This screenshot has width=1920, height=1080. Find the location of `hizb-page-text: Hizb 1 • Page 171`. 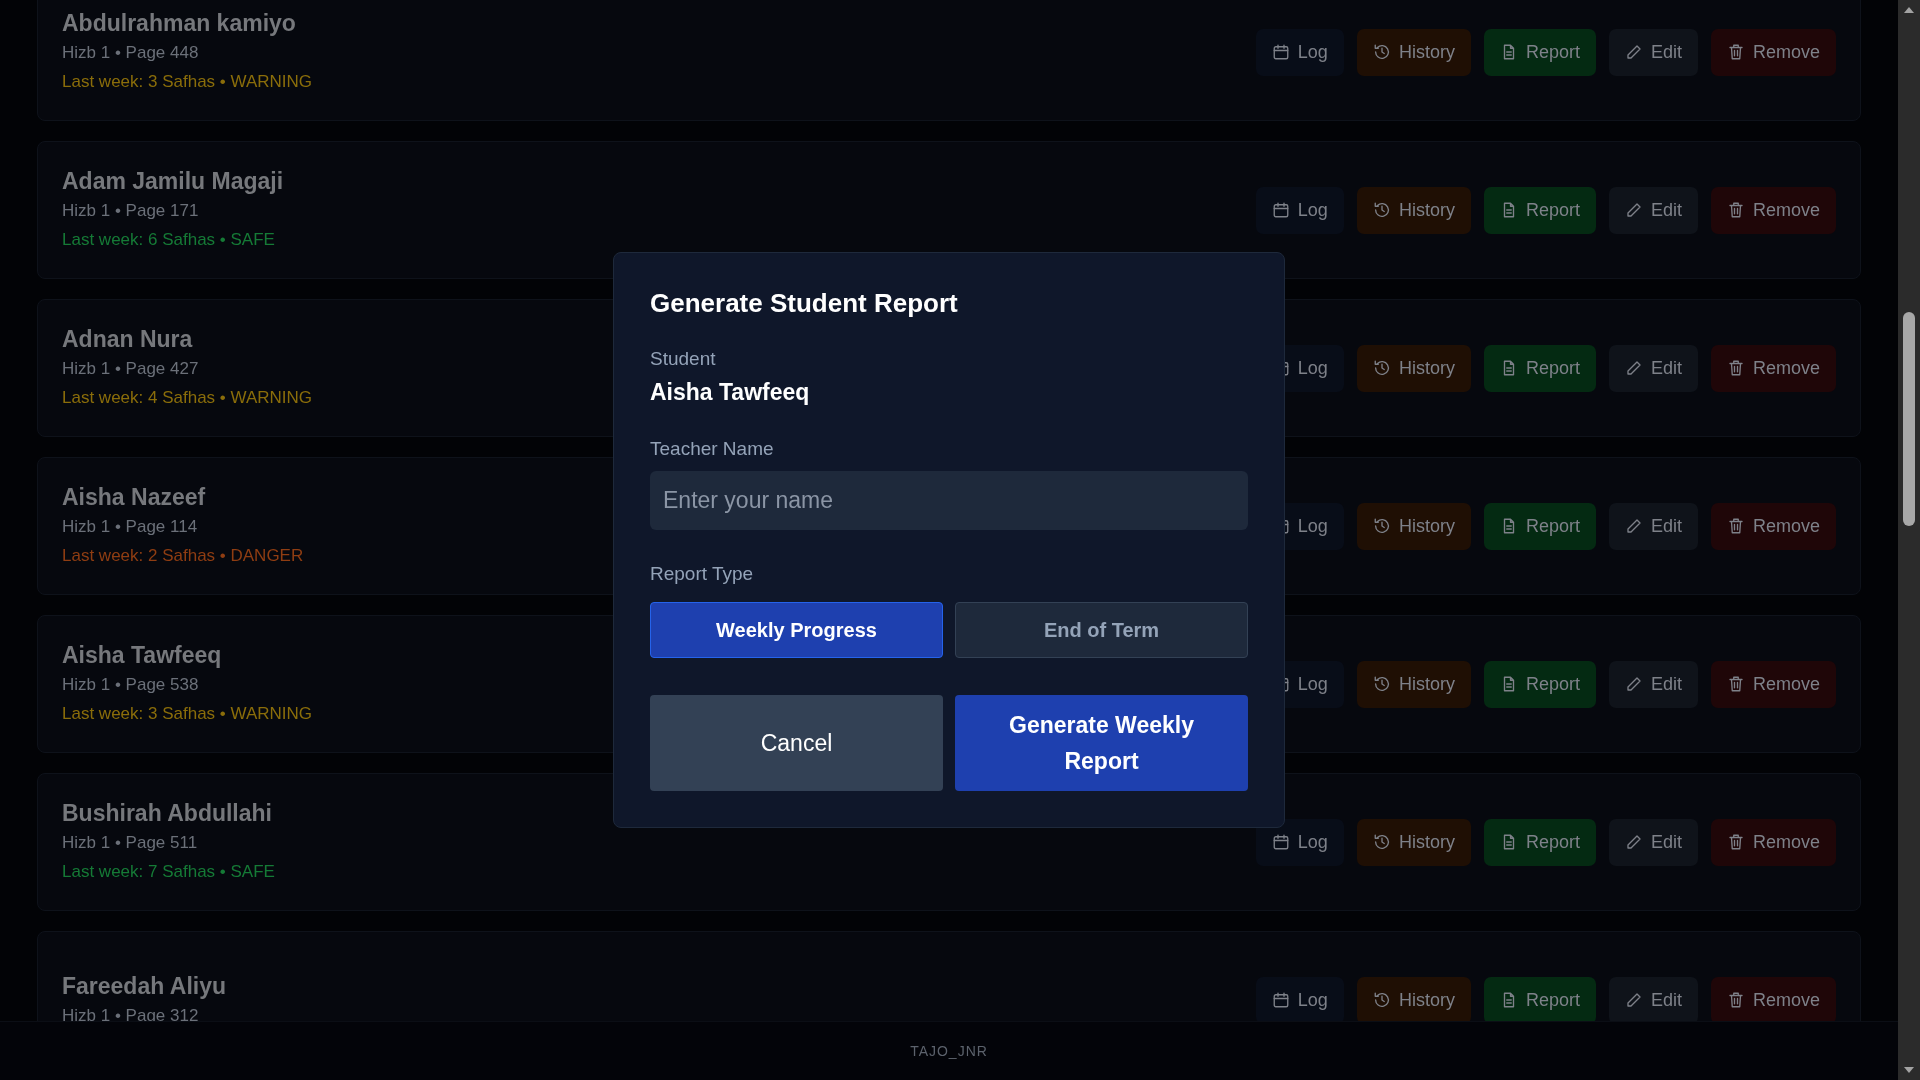

hizb-page-text: Hizb 1 • Page 171 is located at coordinates (131, 211).